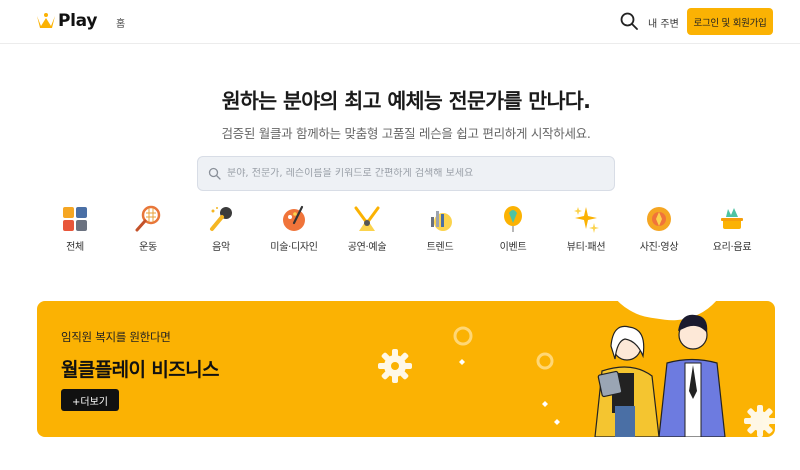 The image size is (800, 470). Describe the element at coordinates (148, 218) in the screenshot. I see `racket-icon` at that location.